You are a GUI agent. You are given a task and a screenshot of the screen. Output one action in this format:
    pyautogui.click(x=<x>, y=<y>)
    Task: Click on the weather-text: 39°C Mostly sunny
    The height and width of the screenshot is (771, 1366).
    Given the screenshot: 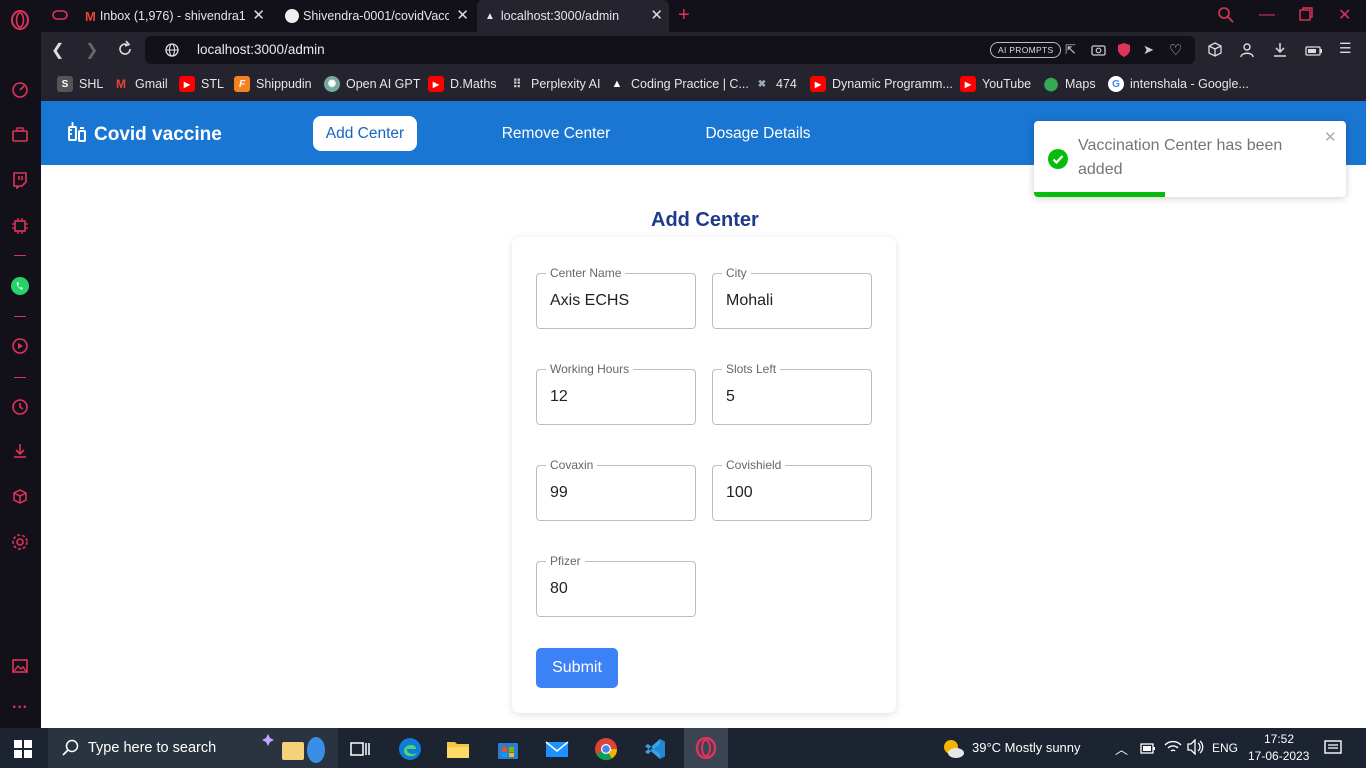 What is the action you would take?
    pyautogui.click(x=1026, y=747)
    